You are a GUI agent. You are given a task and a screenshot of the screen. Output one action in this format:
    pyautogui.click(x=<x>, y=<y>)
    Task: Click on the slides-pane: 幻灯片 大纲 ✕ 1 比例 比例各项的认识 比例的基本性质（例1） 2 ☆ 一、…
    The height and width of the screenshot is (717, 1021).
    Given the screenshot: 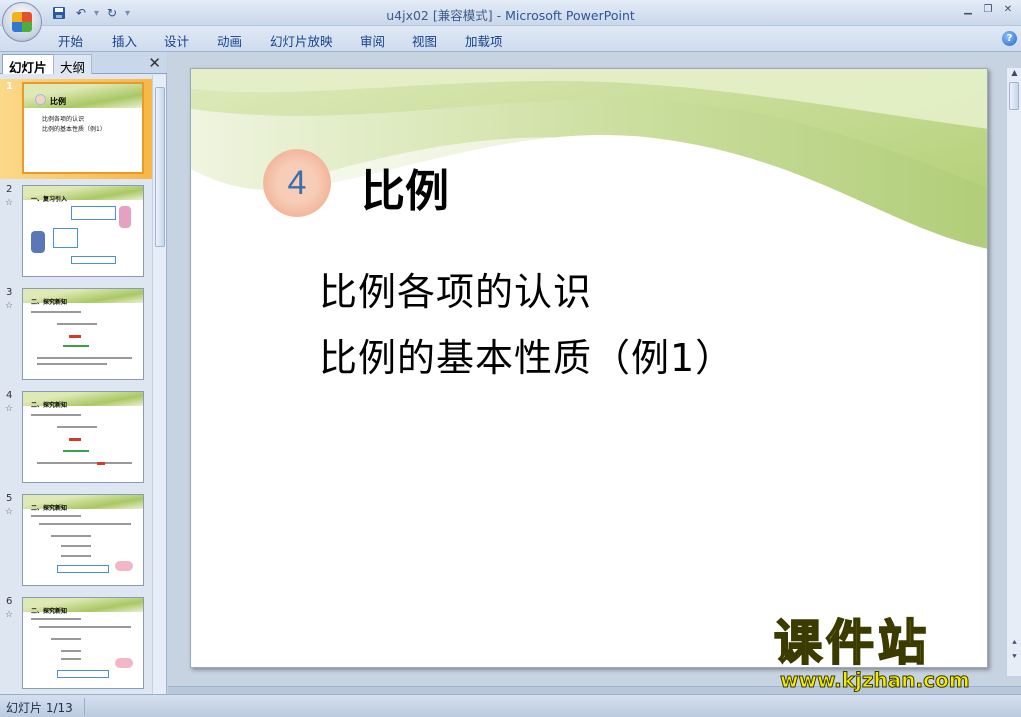 What is the action you would take?
    pyautogui.click(x=83, y=373)
    